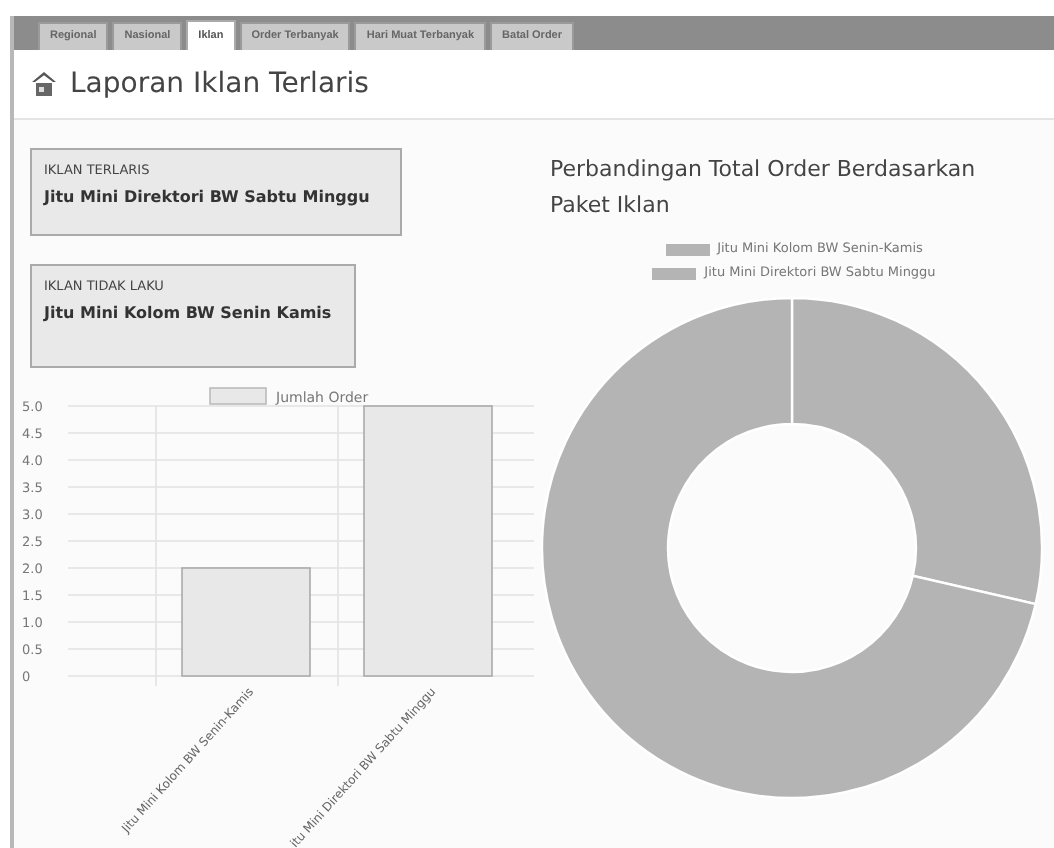 The image size is (1054, 848). I want to click on card-value: Jitu Mini Kolom BW Senin Kamis, so click(189, 312).